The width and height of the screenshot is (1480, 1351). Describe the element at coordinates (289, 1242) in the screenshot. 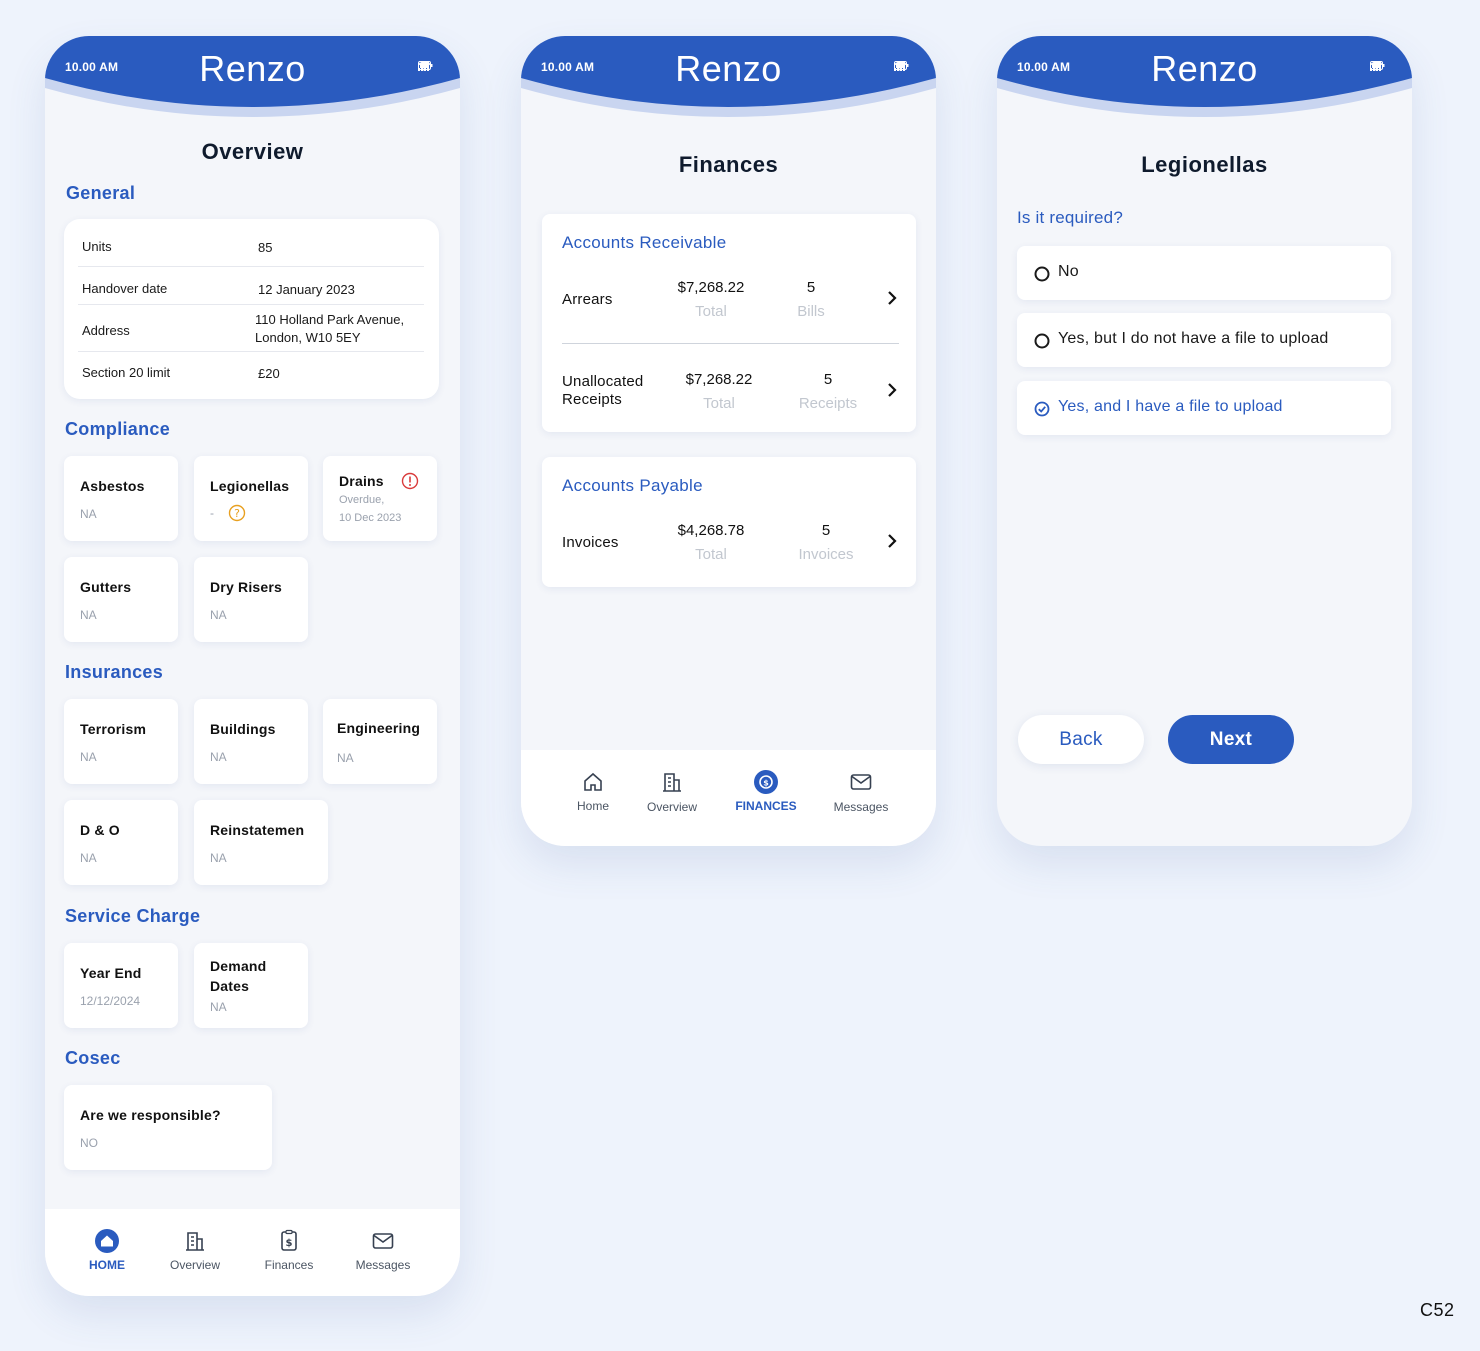

I see `invoice-icon: $` at that location.